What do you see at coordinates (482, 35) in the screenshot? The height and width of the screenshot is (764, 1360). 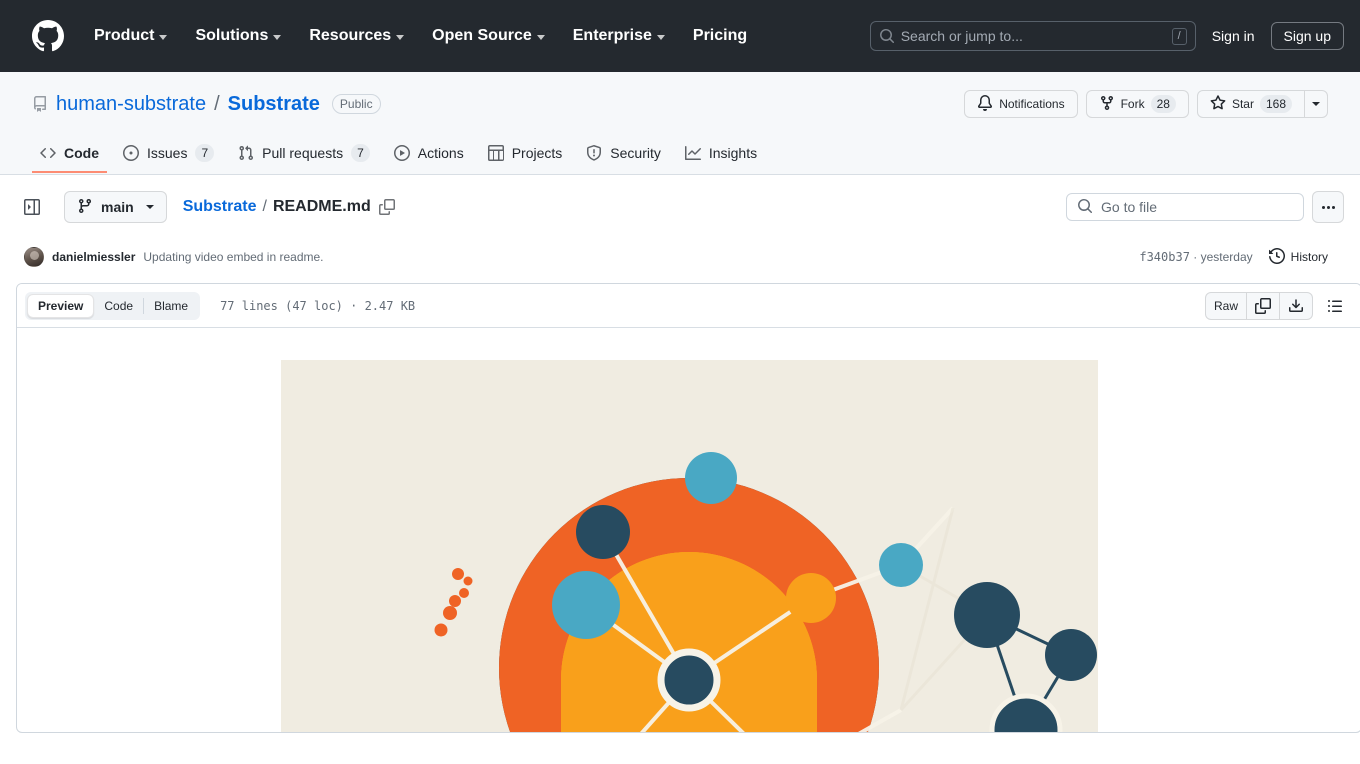 I see `nav-item-label: Open Source` at bounding box center [482, 35].